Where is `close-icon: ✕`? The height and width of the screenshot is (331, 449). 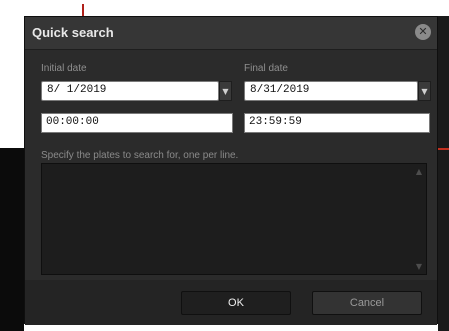
close-icon: ✕ is located at coordinates (423, 32).